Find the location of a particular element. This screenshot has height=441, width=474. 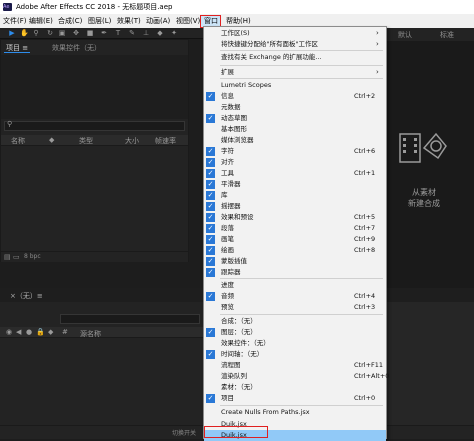

workspace-default: 默认 is located at coordinates (405, 35).